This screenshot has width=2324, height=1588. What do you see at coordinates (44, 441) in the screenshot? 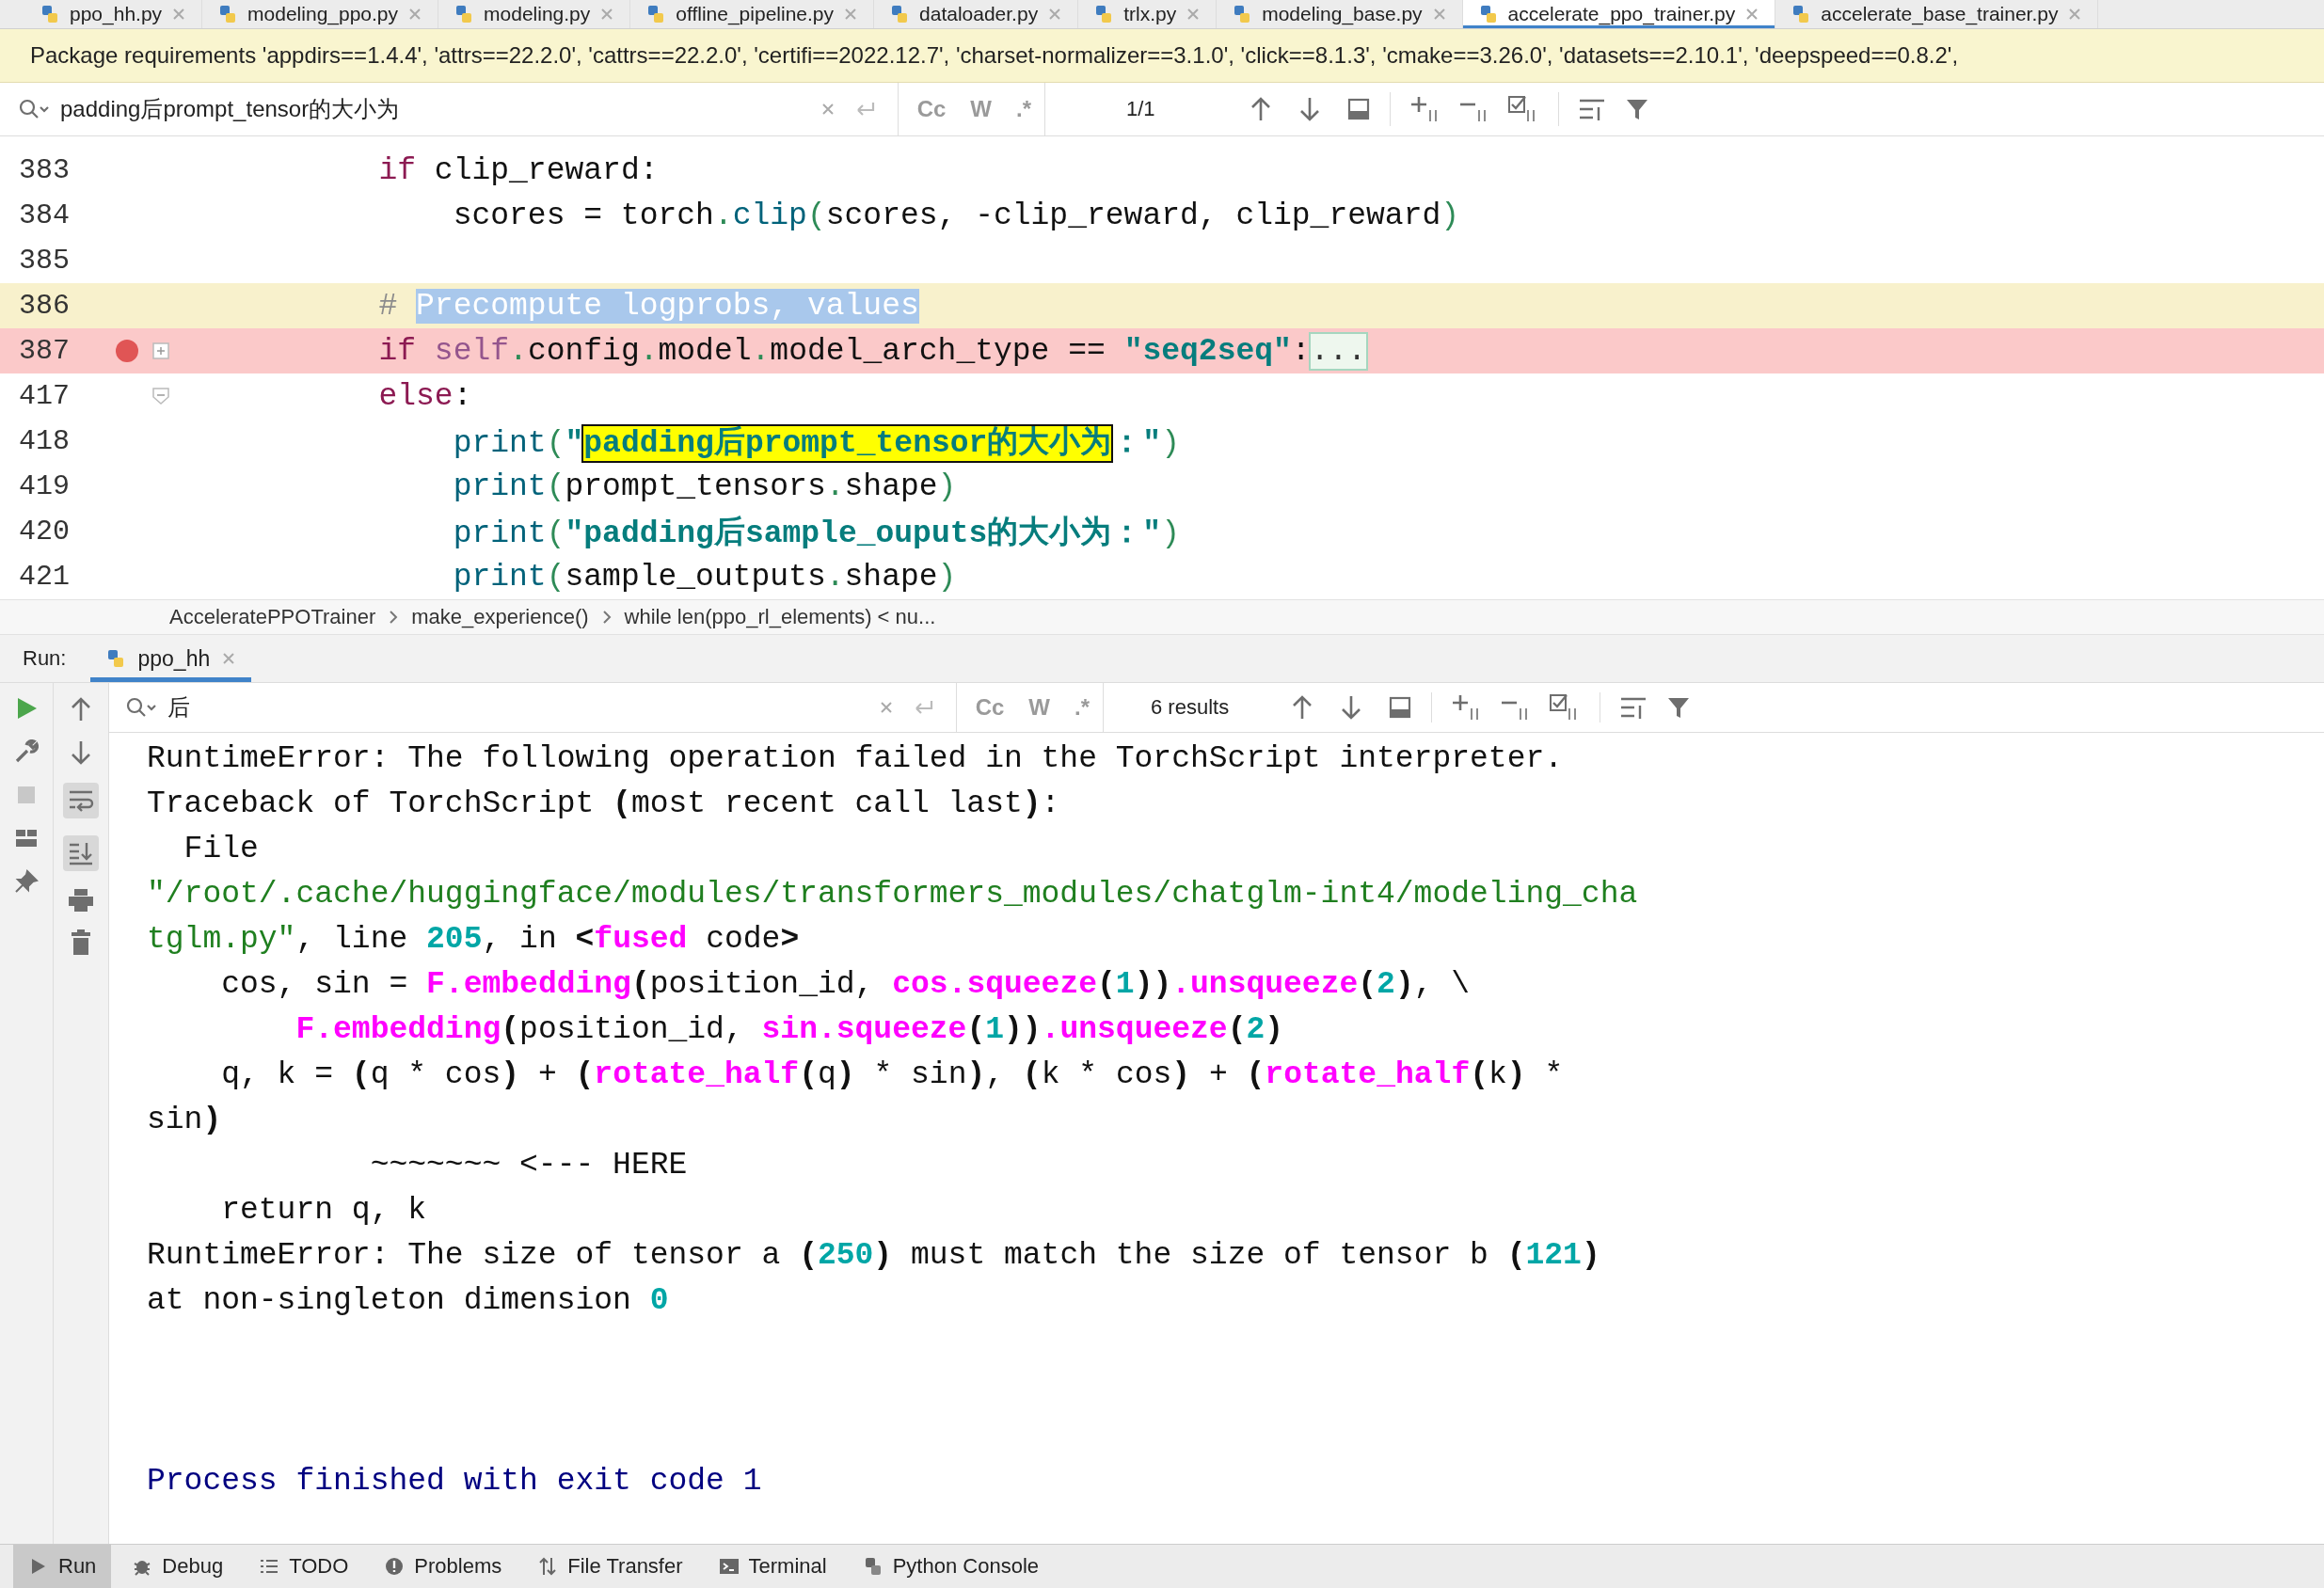
I see `line-number: 418` at bounding box center [44, 441].